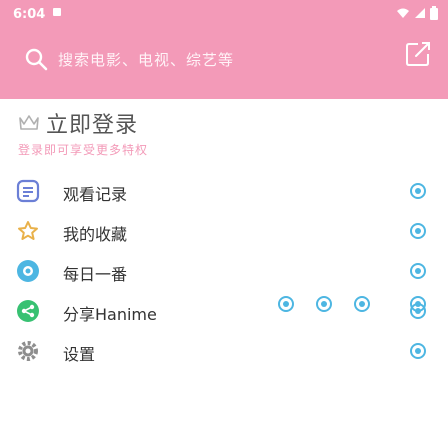 The height and width of the screenshot is (433, 448). What do you see at coordinates (28, 191) in the screenshot?
I see `history-icon` at bounding box center [28, 191].